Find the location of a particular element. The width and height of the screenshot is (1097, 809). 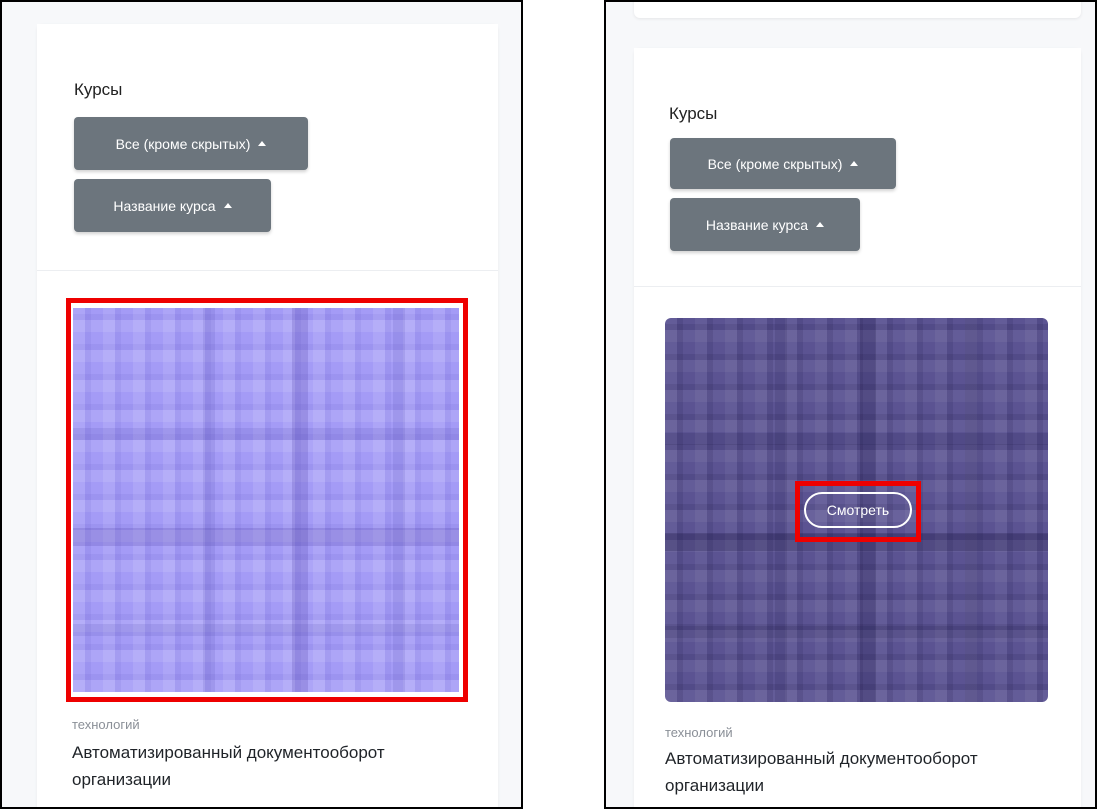

view-course-button: Смотреть is located at coordinates (858, 510).